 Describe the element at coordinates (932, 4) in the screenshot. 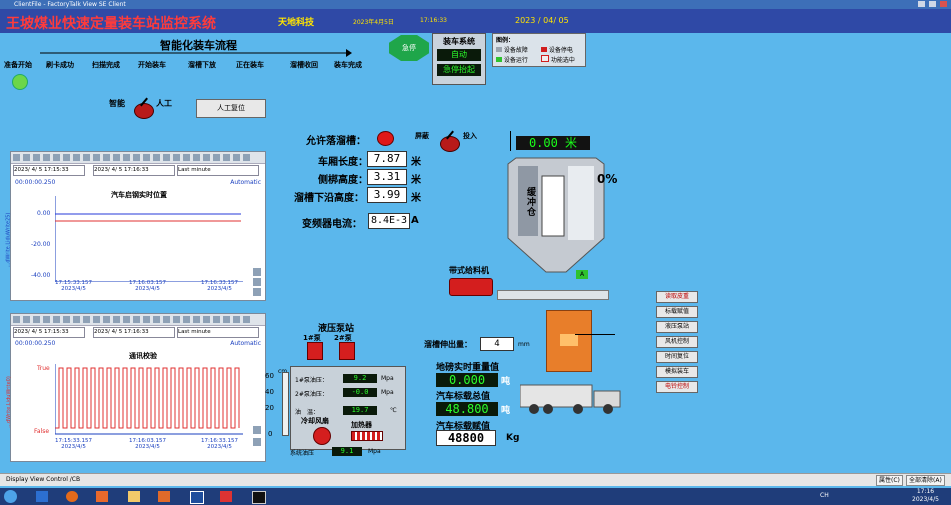

I see `maximize-button` at that location.